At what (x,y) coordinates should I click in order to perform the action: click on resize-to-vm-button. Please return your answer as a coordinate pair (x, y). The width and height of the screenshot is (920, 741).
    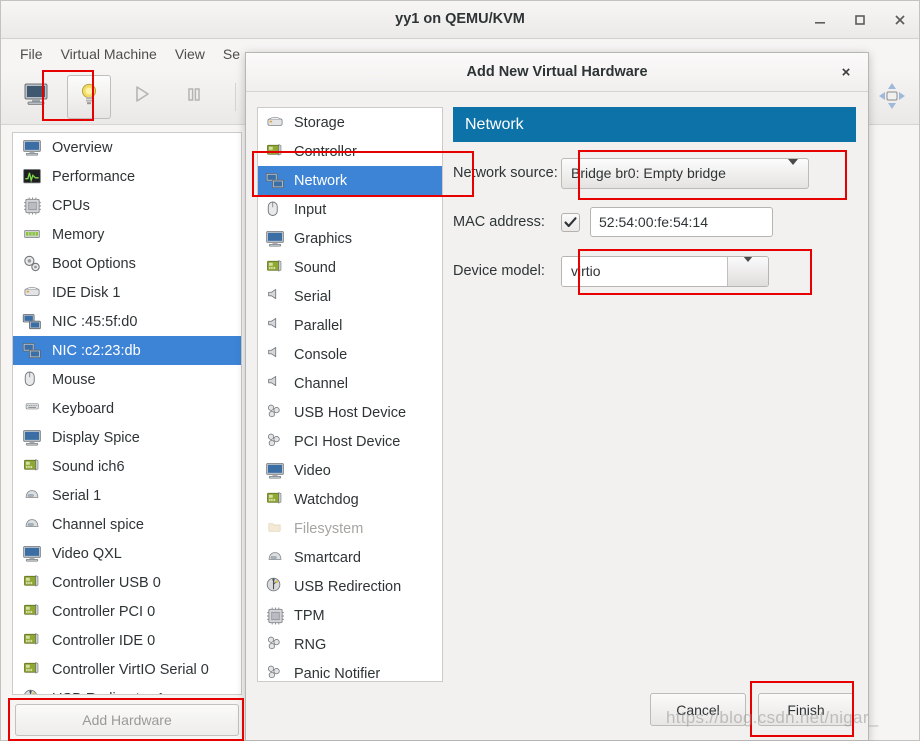
    Looking at the image, I should click on (892, 98).